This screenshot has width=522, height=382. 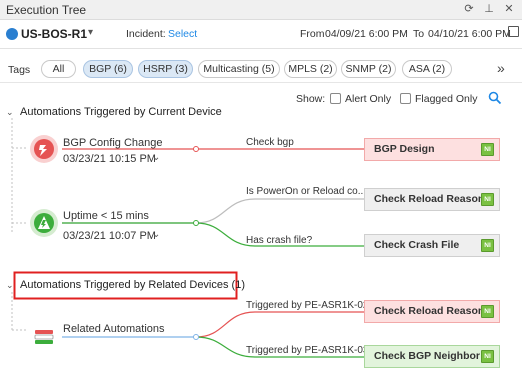 I want to click on bgp-alert-icon, so click(x=44, y=149).